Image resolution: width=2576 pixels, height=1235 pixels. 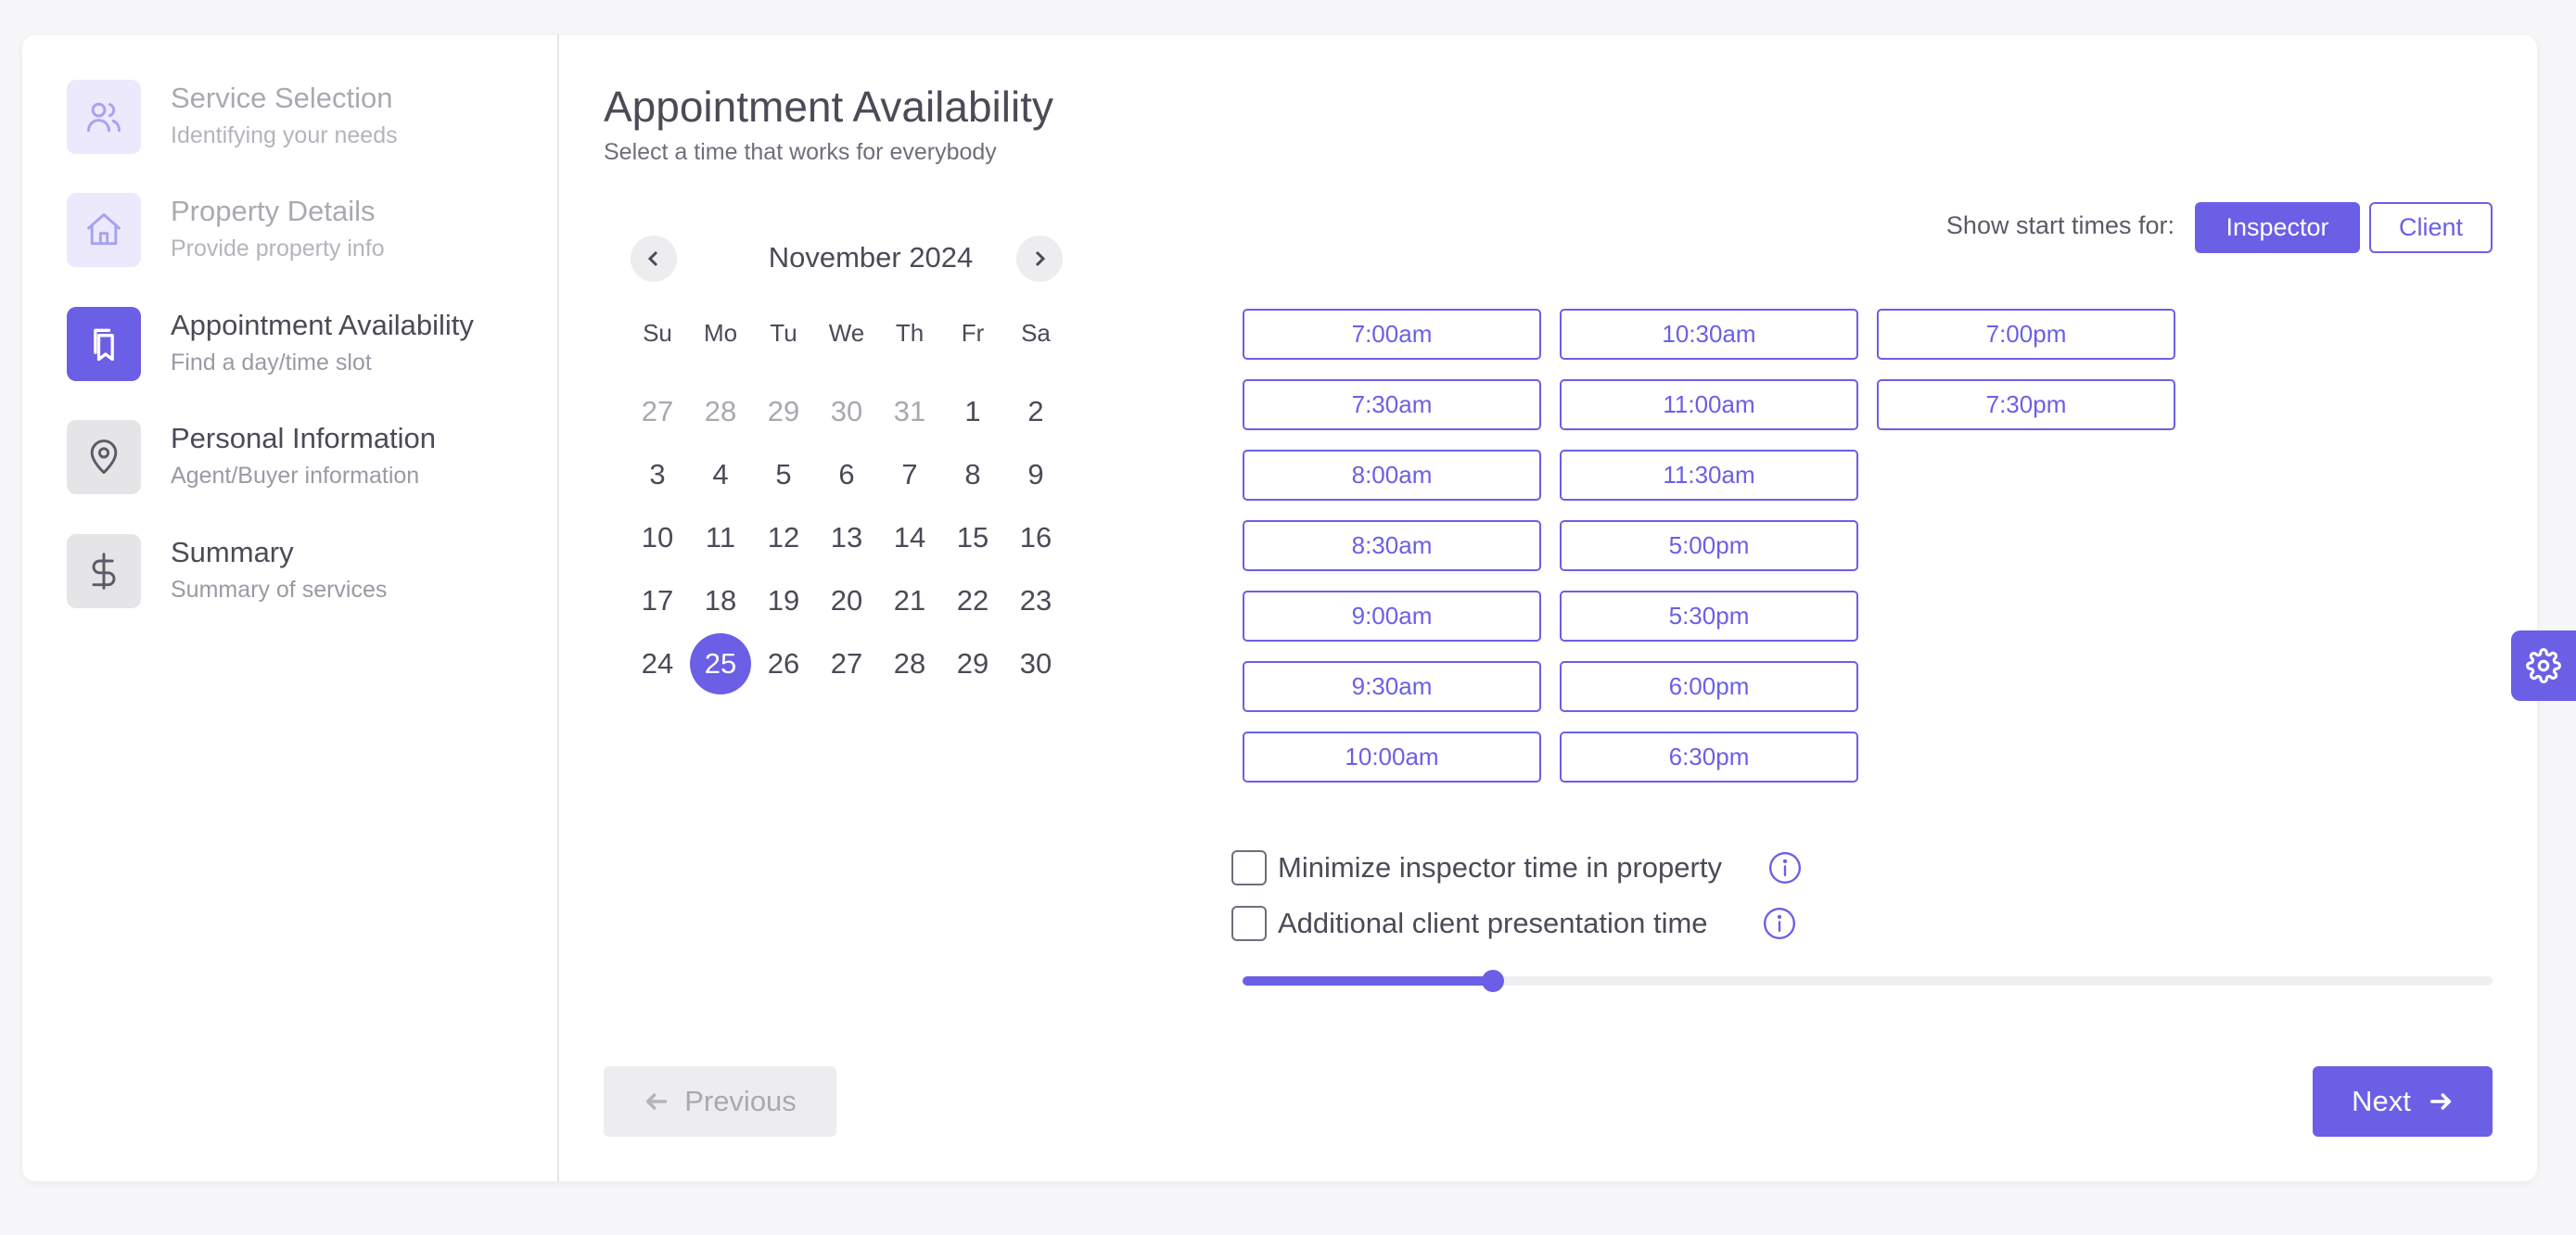 I want to click on next-label: Next, so click(x=2381, y=1101).